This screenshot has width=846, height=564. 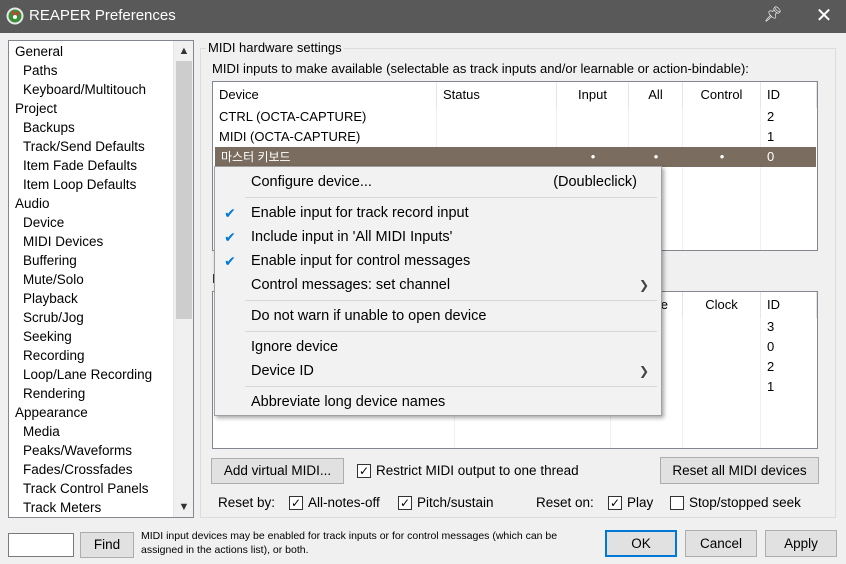 I want to click on restrict-thread-label: Restrict MIDI output to one thread, so click(x=477, y=470).